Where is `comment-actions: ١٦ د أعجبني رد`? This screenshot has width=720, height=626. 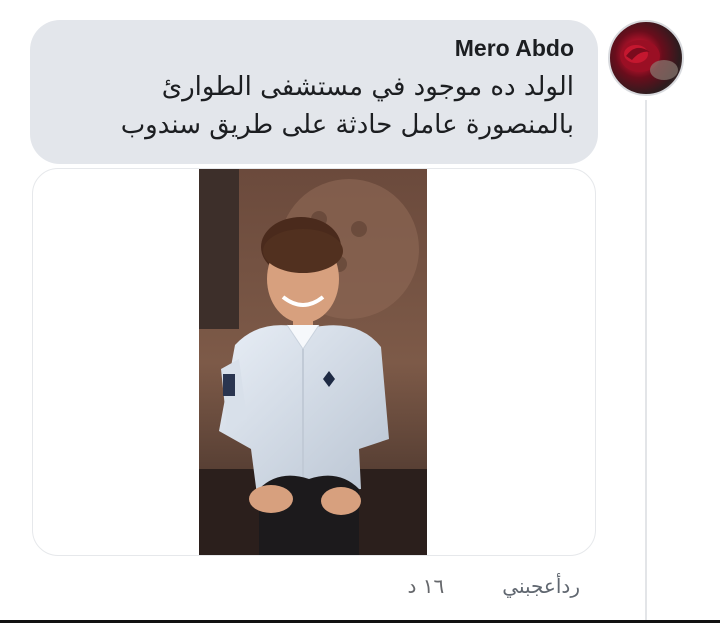
comment-actions: ١٦ د أعجبني رد is located at coordinates (471, 586).